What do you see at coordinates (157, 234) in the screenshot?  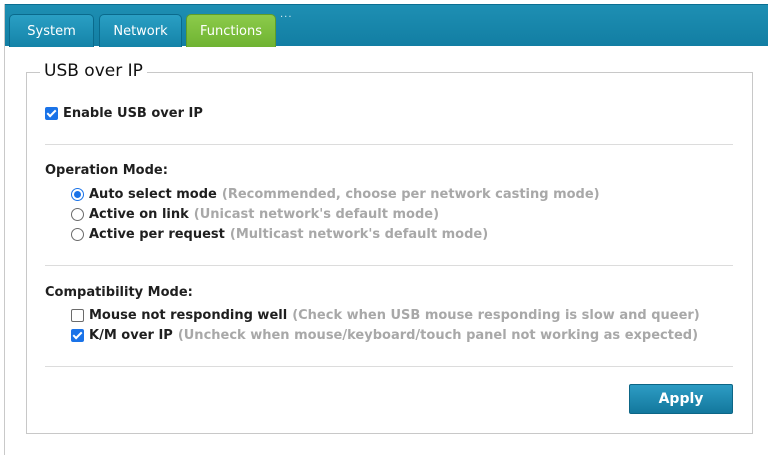 I see `option-label: Active per request` at bounding box center [157, 234].